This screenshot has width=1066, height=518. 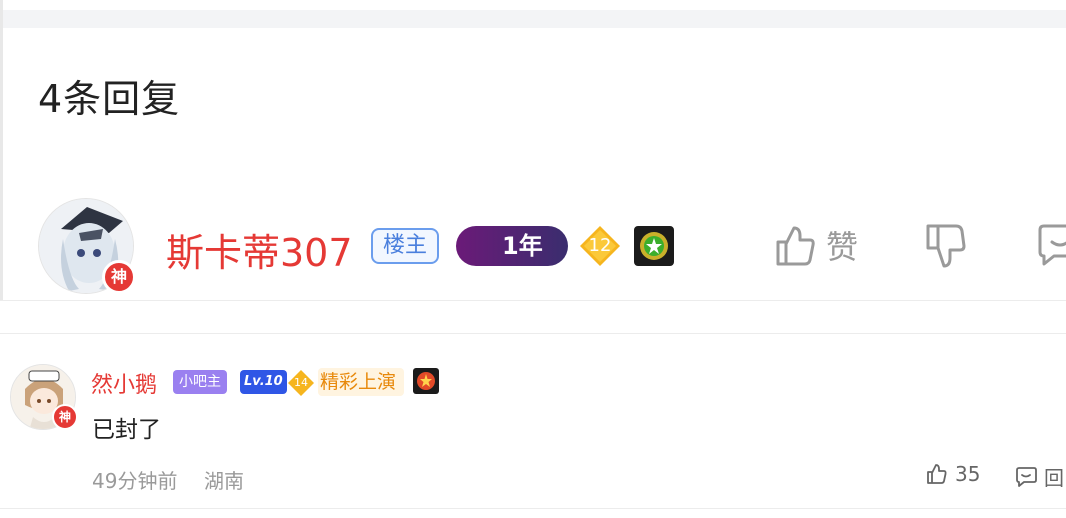 I want to click on level-number: 14, so click(x=301, y=382).